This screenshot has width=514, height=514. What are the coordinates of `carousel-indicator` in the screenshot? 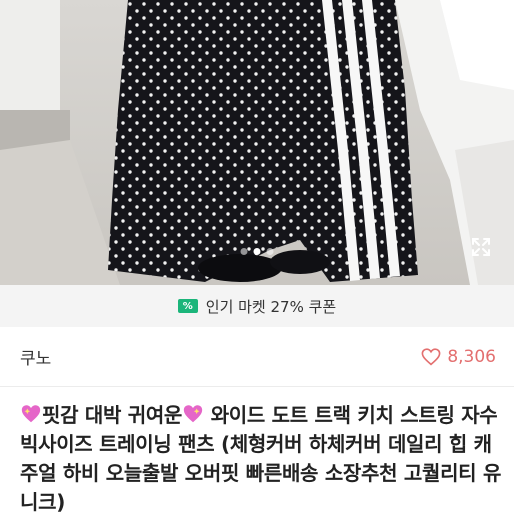 It's located at (257, 251).